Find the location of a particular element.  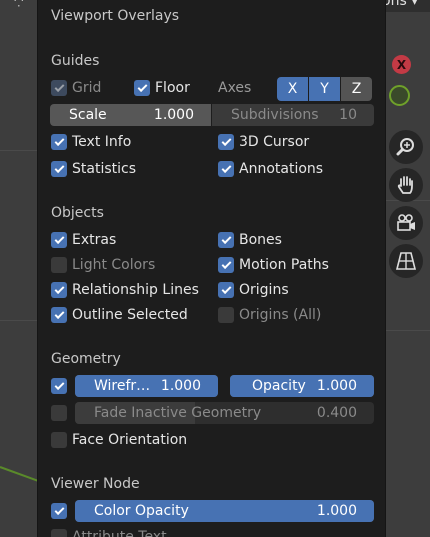

wireframe-opacity-field: Opacity 1.000 is located at coordinates (302, 386).